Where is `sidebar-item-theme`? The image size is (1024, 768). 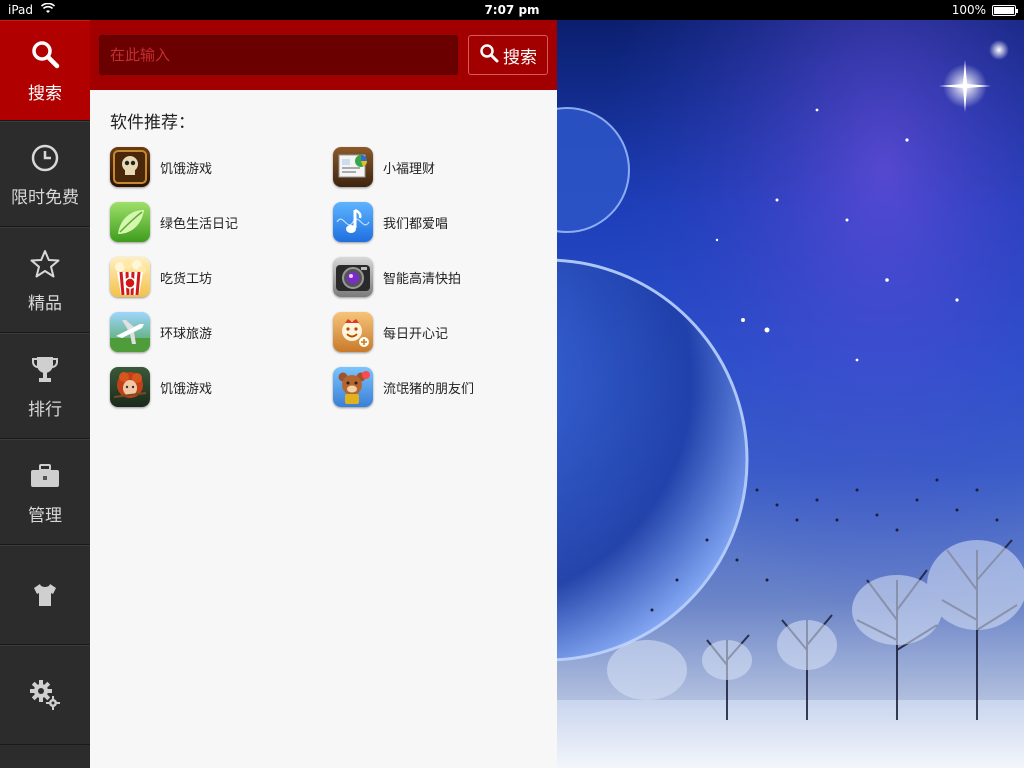 sidebar-item-theme is located at coordinates (45, 595).